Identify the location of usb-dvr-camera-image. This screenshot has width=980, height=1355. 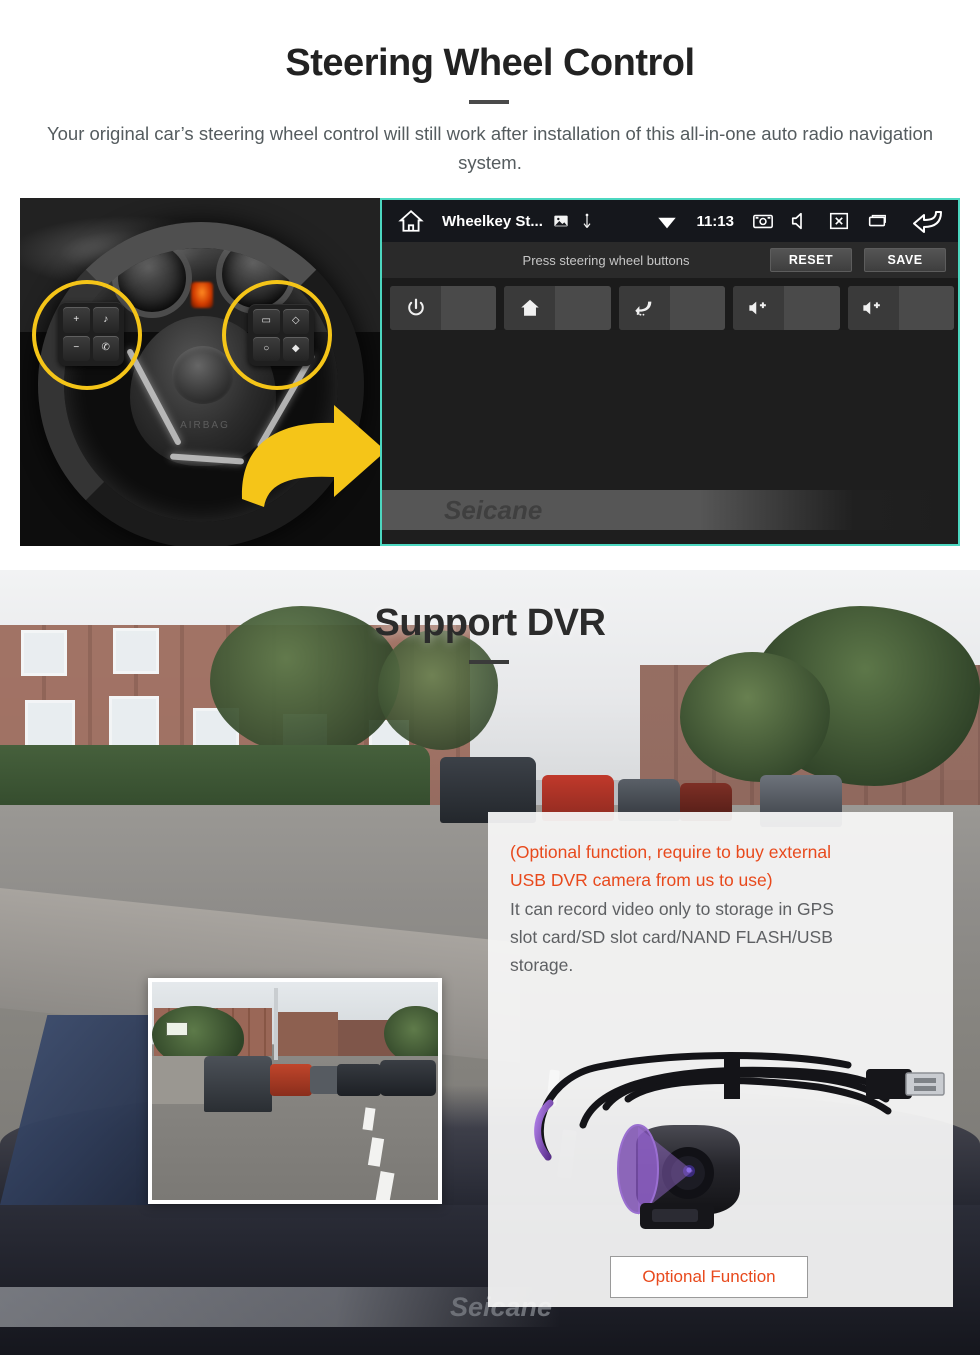
(739, 1140).